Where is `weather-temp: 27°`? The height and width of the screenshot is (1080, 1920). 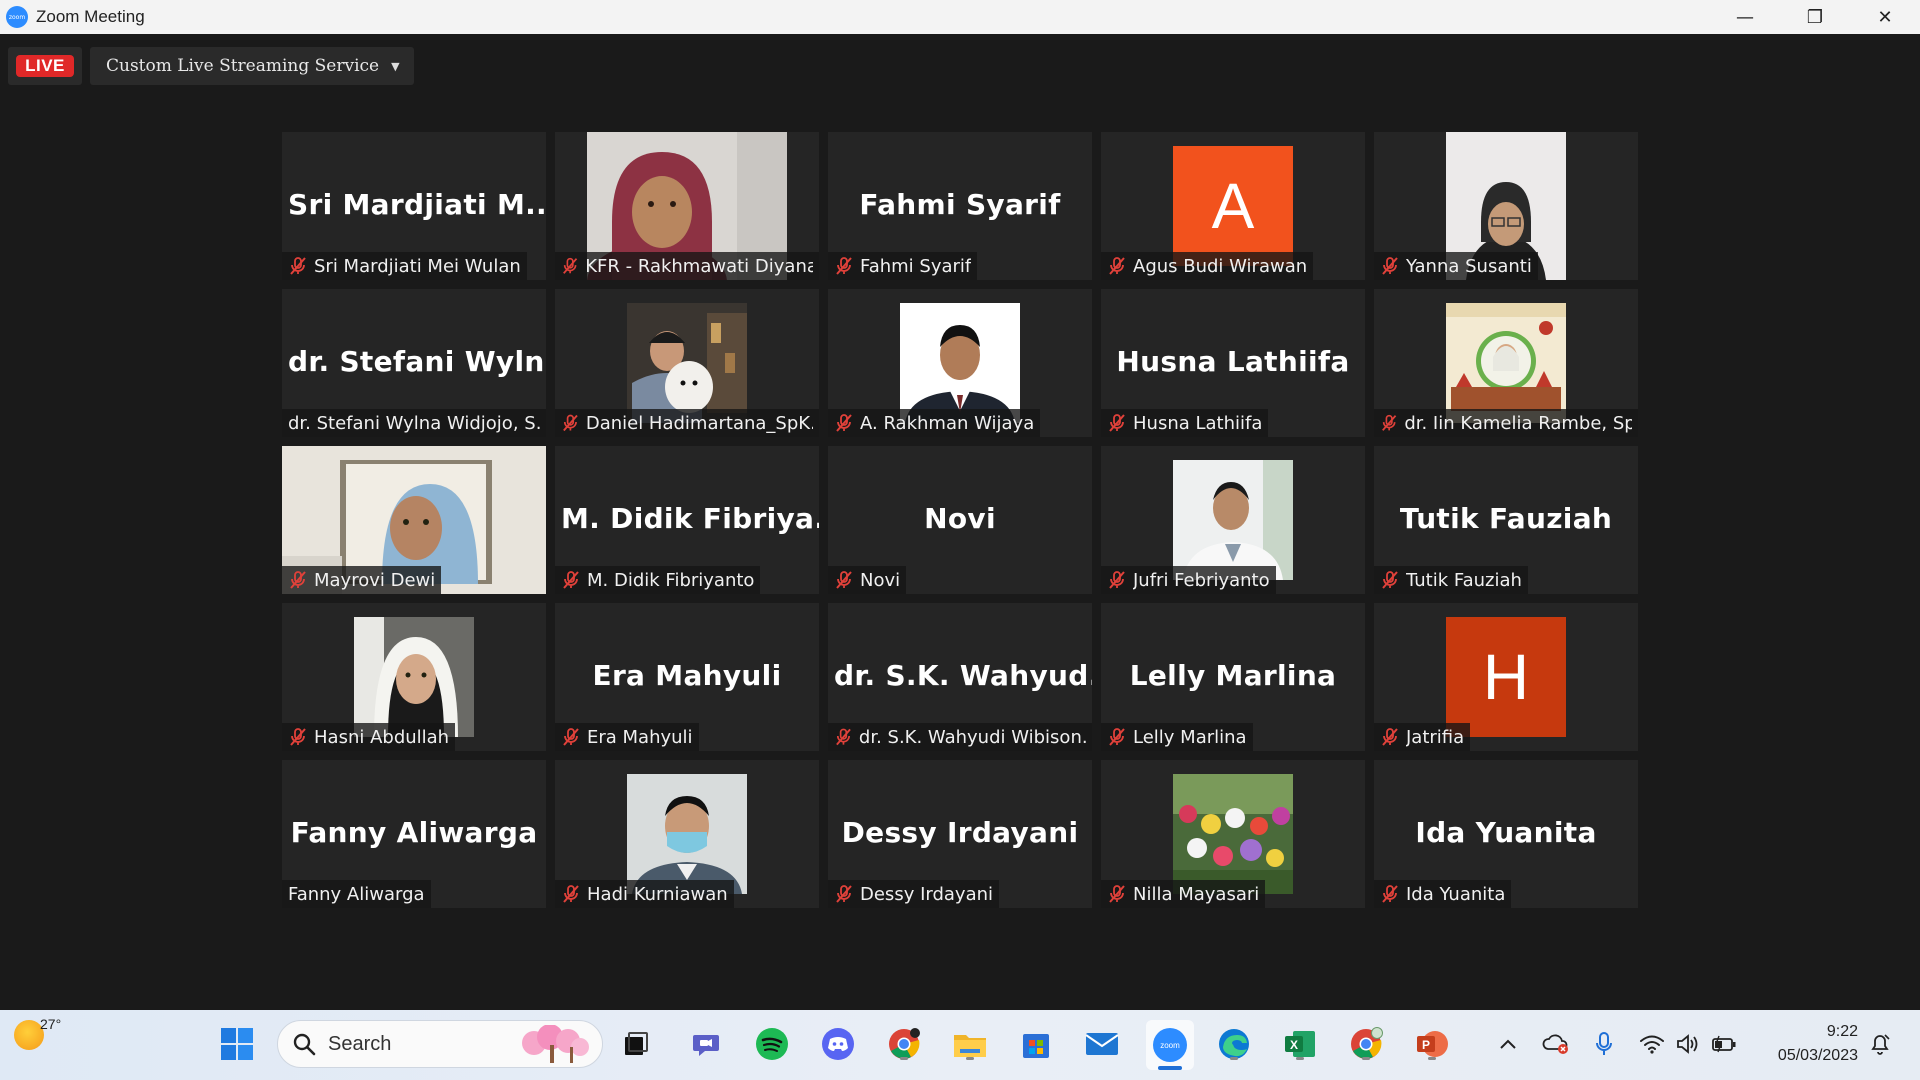 weather-temp: 27° is located at coordinates (51, 1024).